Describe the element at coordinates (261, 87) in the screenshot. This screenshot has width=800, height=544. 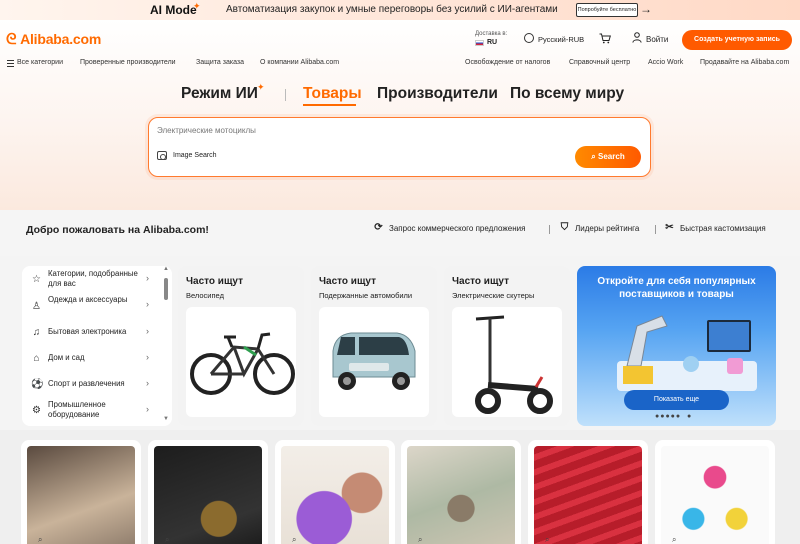
I see `ai-sparkle-icon: ✦` at that location.